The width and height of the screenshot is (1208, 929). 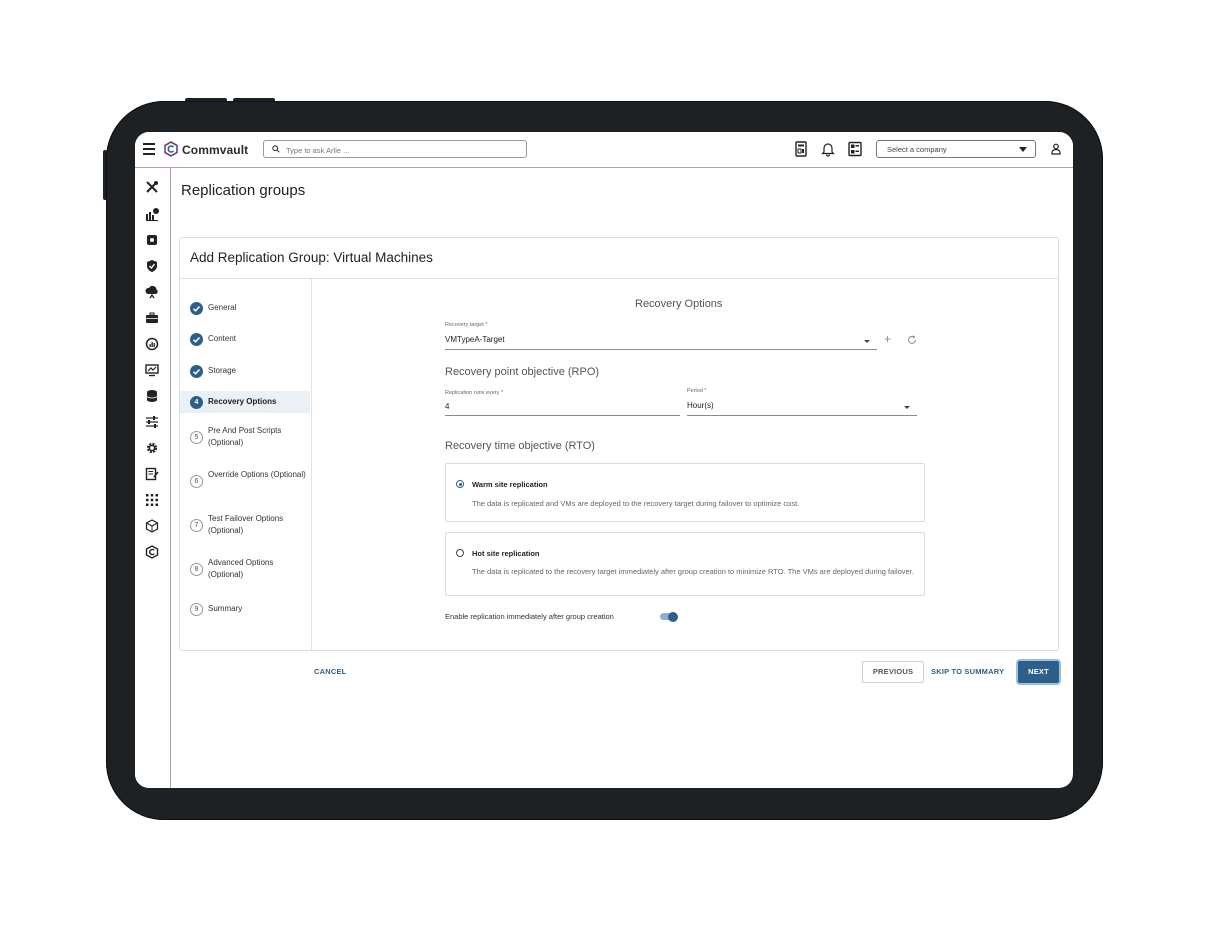 I want to click on bell-icon, so click(x=828, y=149).